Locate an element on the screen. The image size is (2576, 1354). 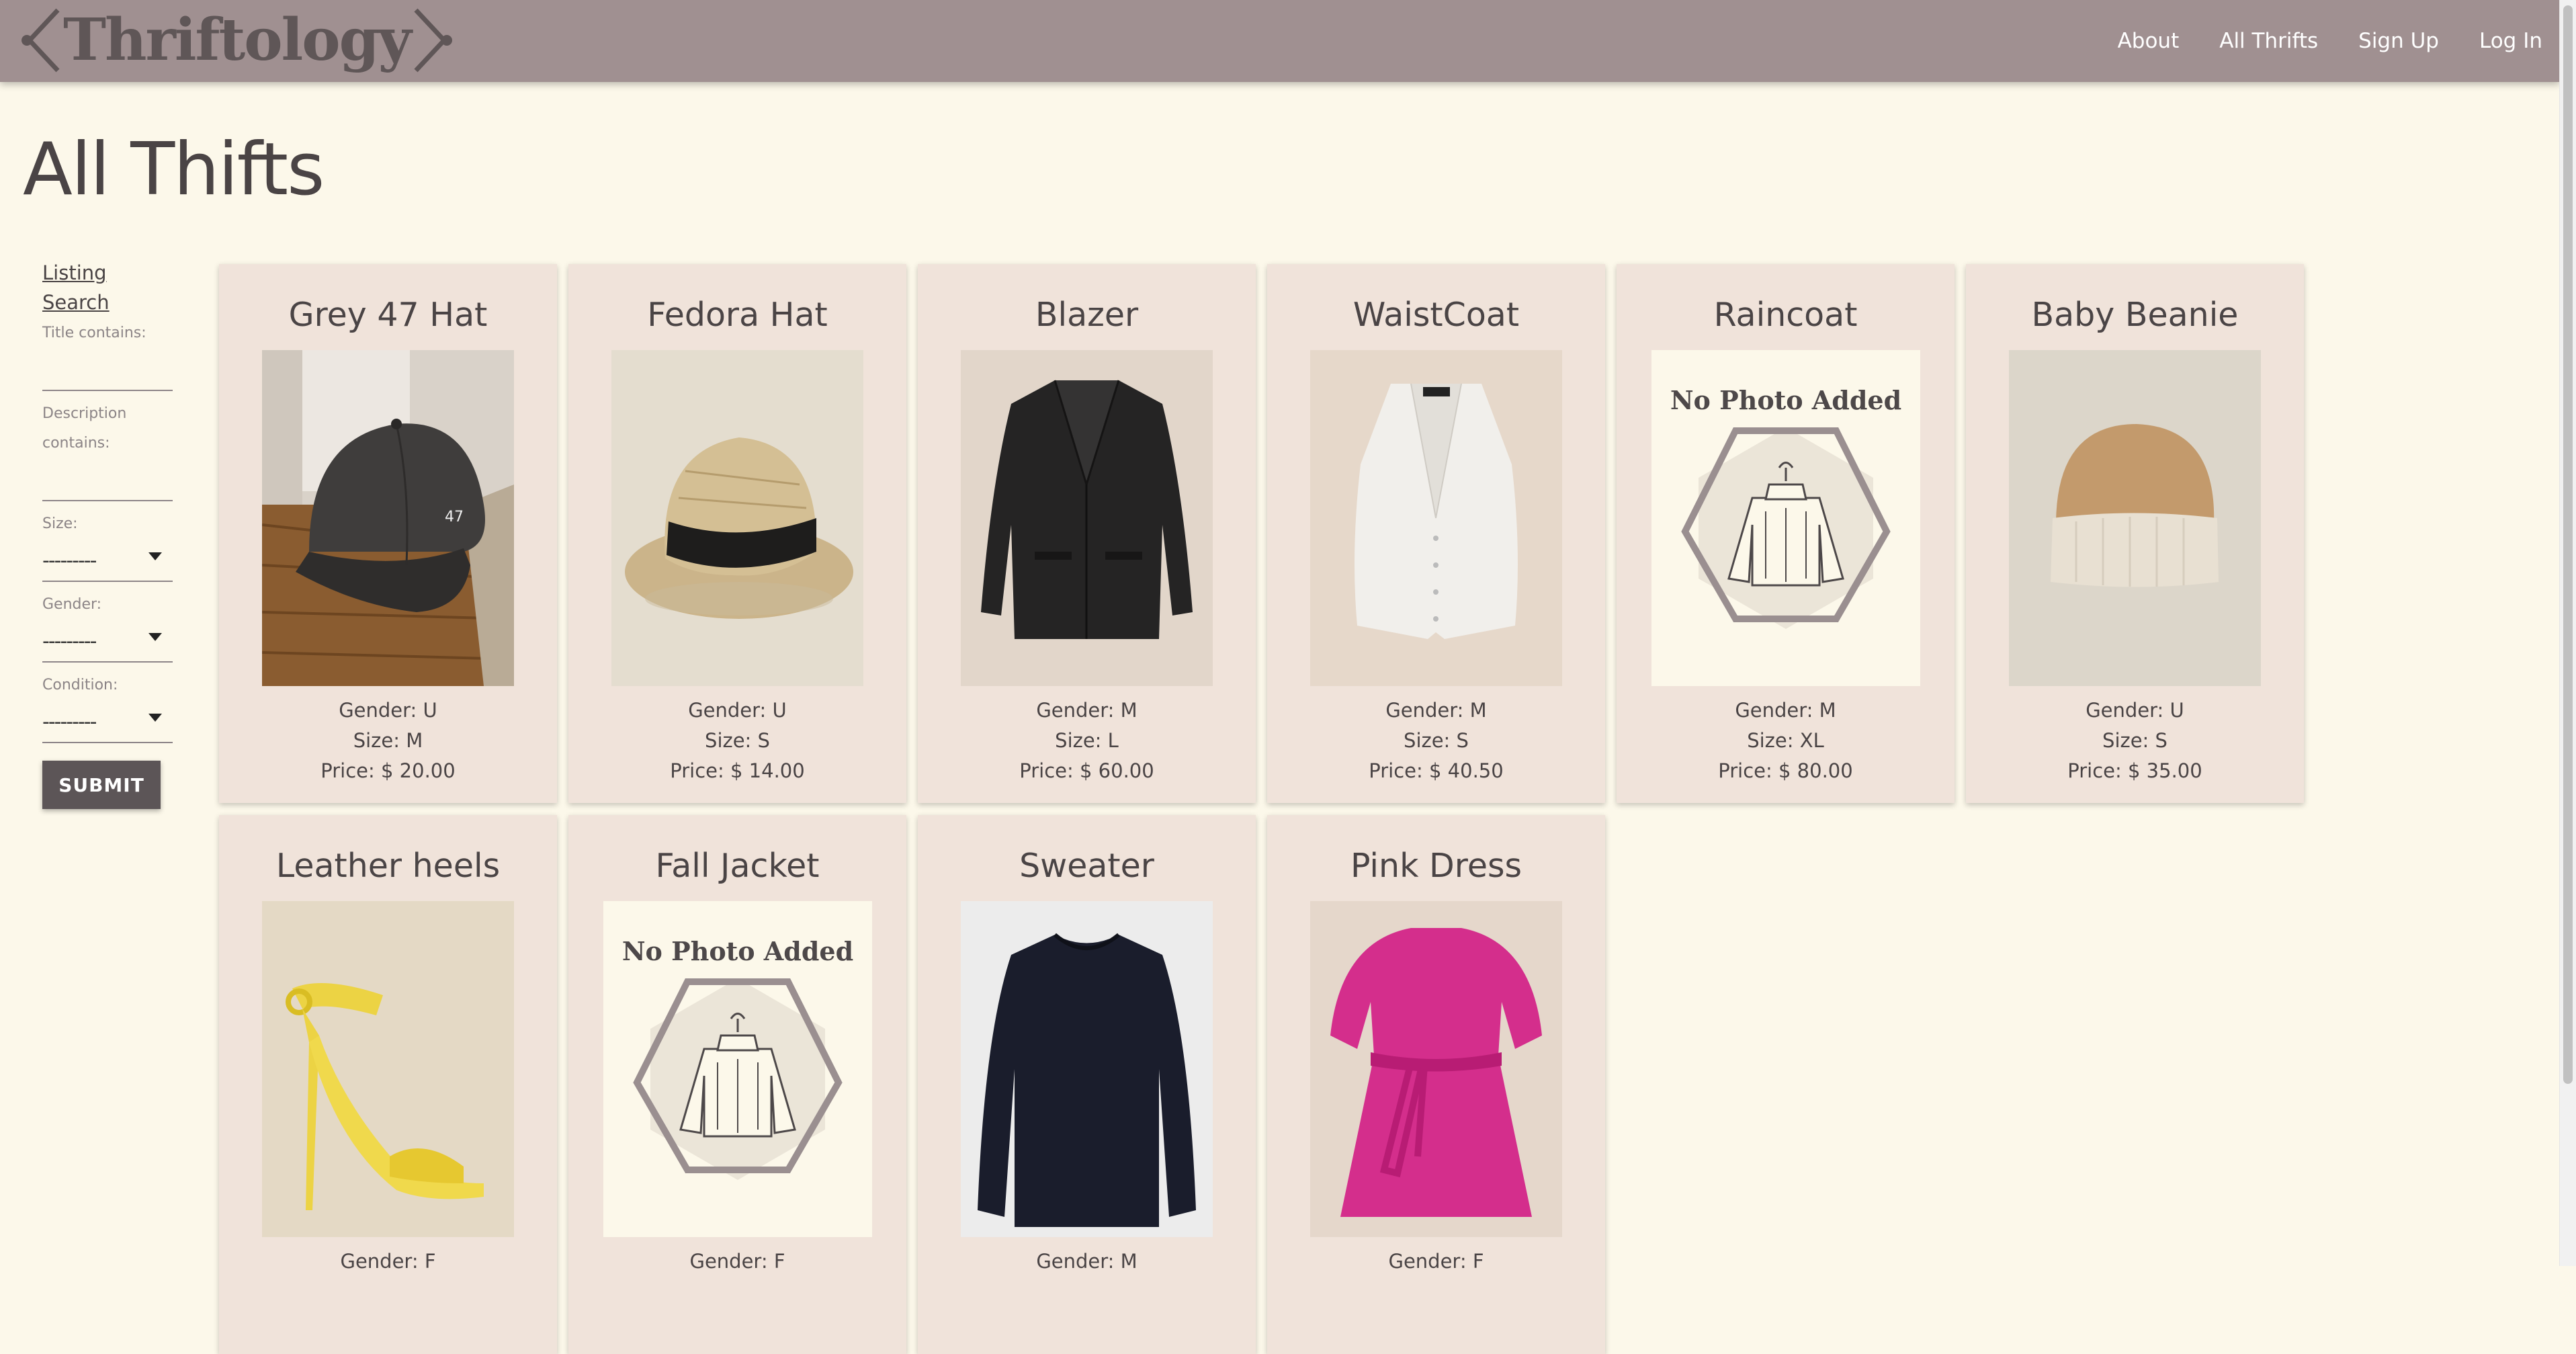
listing-title: Fedora Hat is located at coordinates (737, 315).